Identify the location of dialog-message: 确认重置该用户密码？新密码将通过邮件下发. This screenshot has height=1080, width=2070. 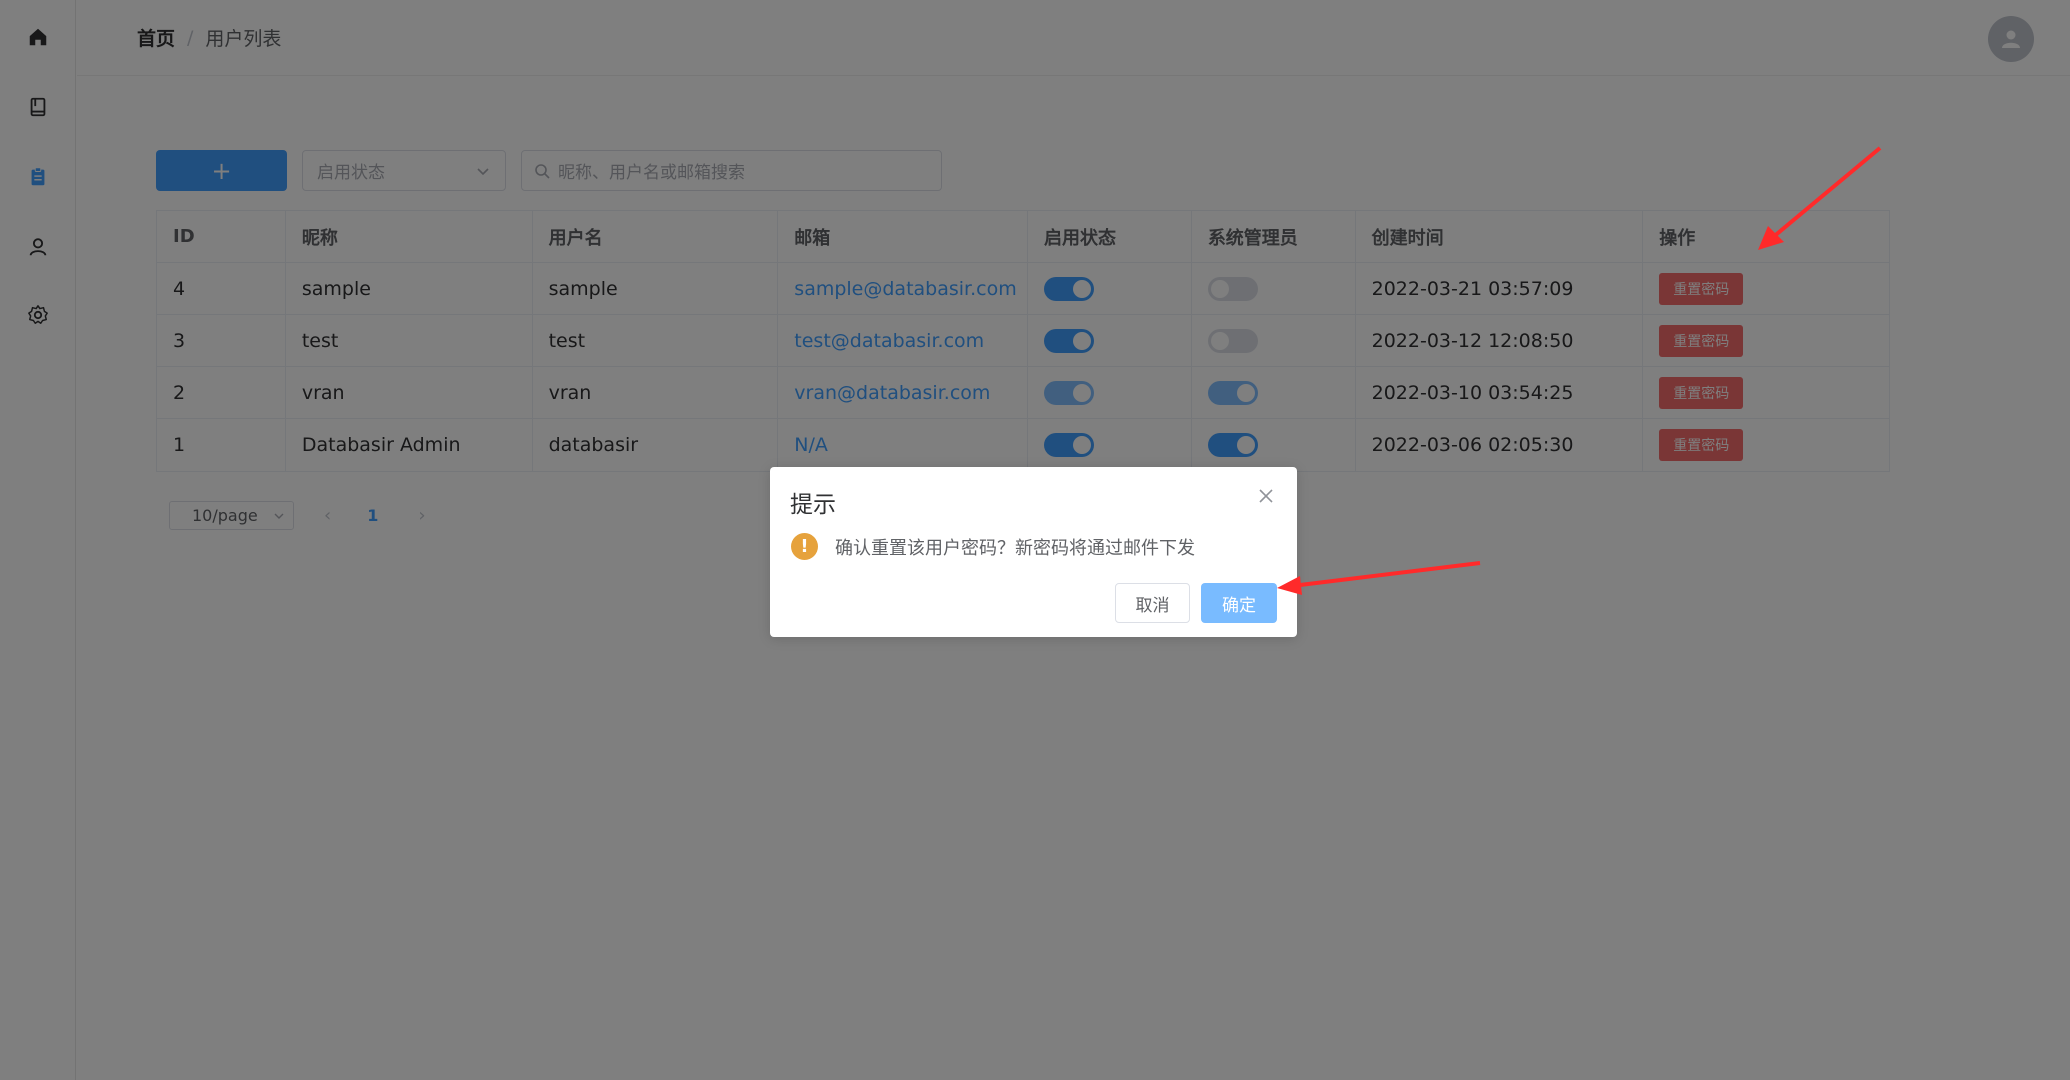
(1015, 548).